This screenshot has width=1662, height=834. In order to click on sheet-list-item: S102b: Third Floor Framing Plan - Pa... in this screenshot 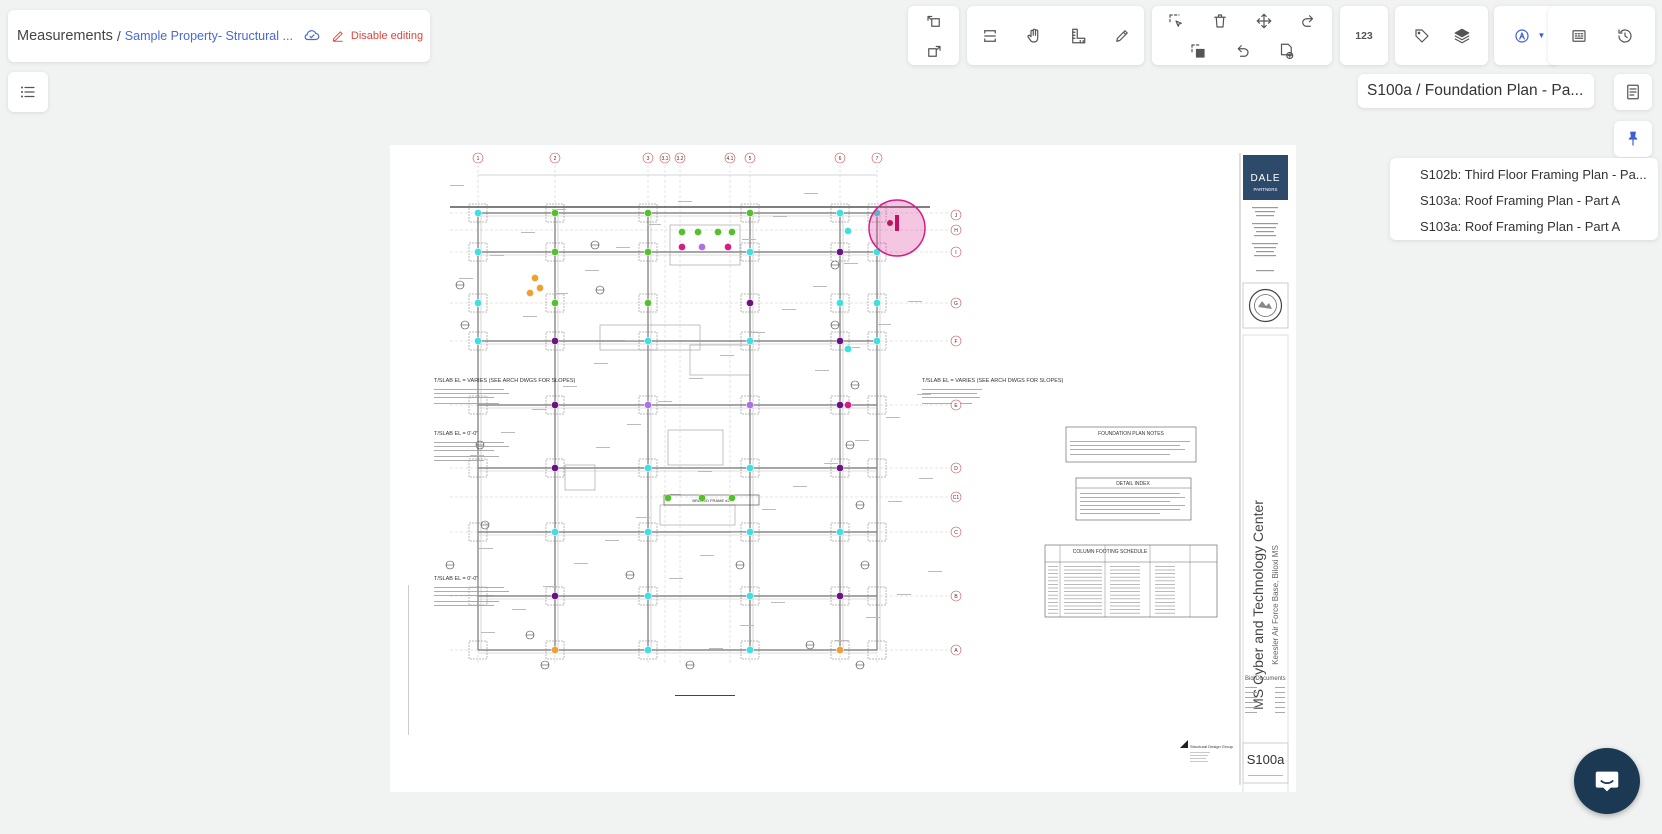, I will do `click(1524, 175)`.